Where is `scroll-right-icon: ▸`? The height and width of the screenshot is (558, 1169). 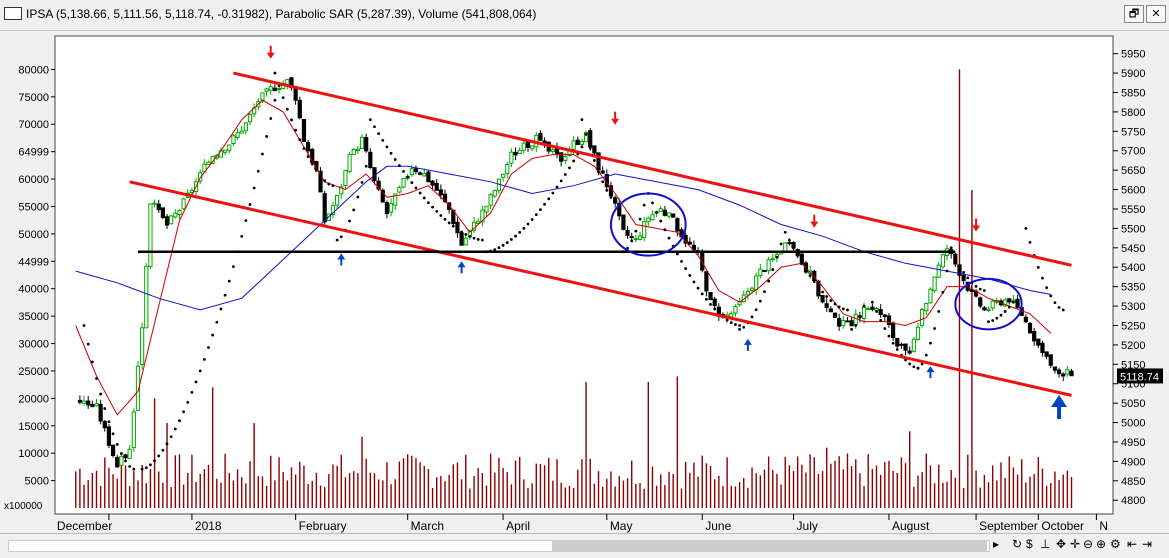
scroll-right-icon: ▸ is located at coordinates (996, 544).